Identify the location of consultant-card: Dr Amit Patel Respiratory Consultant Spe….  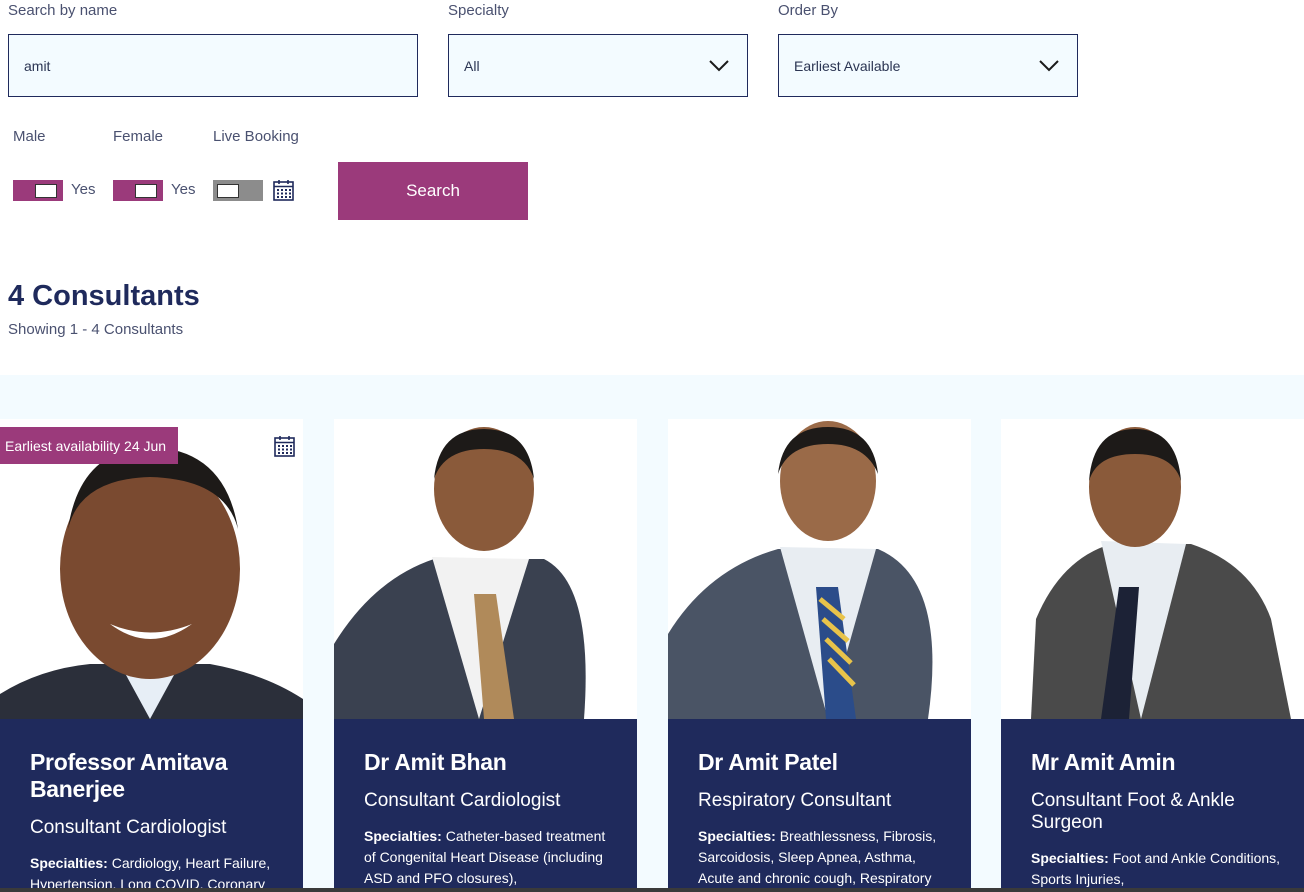
(819, 655).